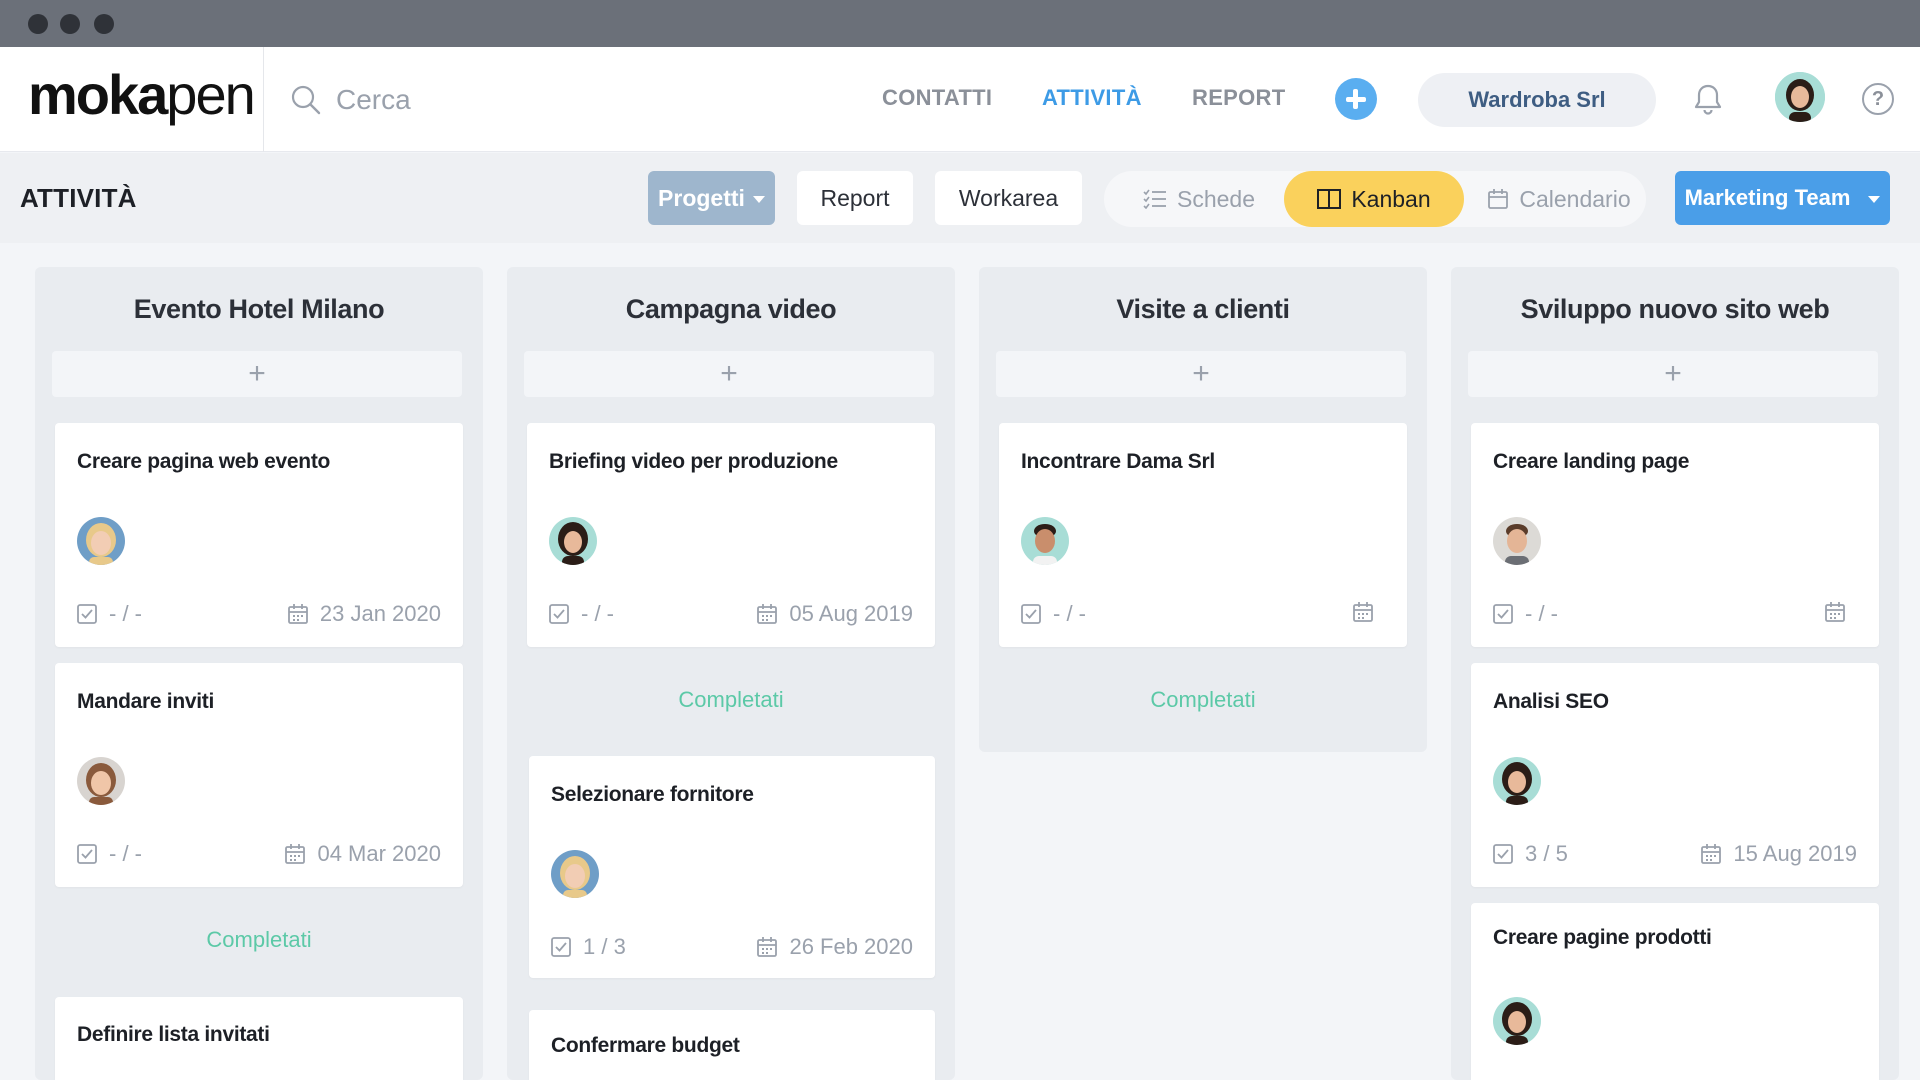  Describe the element at coordinates (364, 614) in the screenshot. I see `due-date: 23 Jan 2020` at that location.